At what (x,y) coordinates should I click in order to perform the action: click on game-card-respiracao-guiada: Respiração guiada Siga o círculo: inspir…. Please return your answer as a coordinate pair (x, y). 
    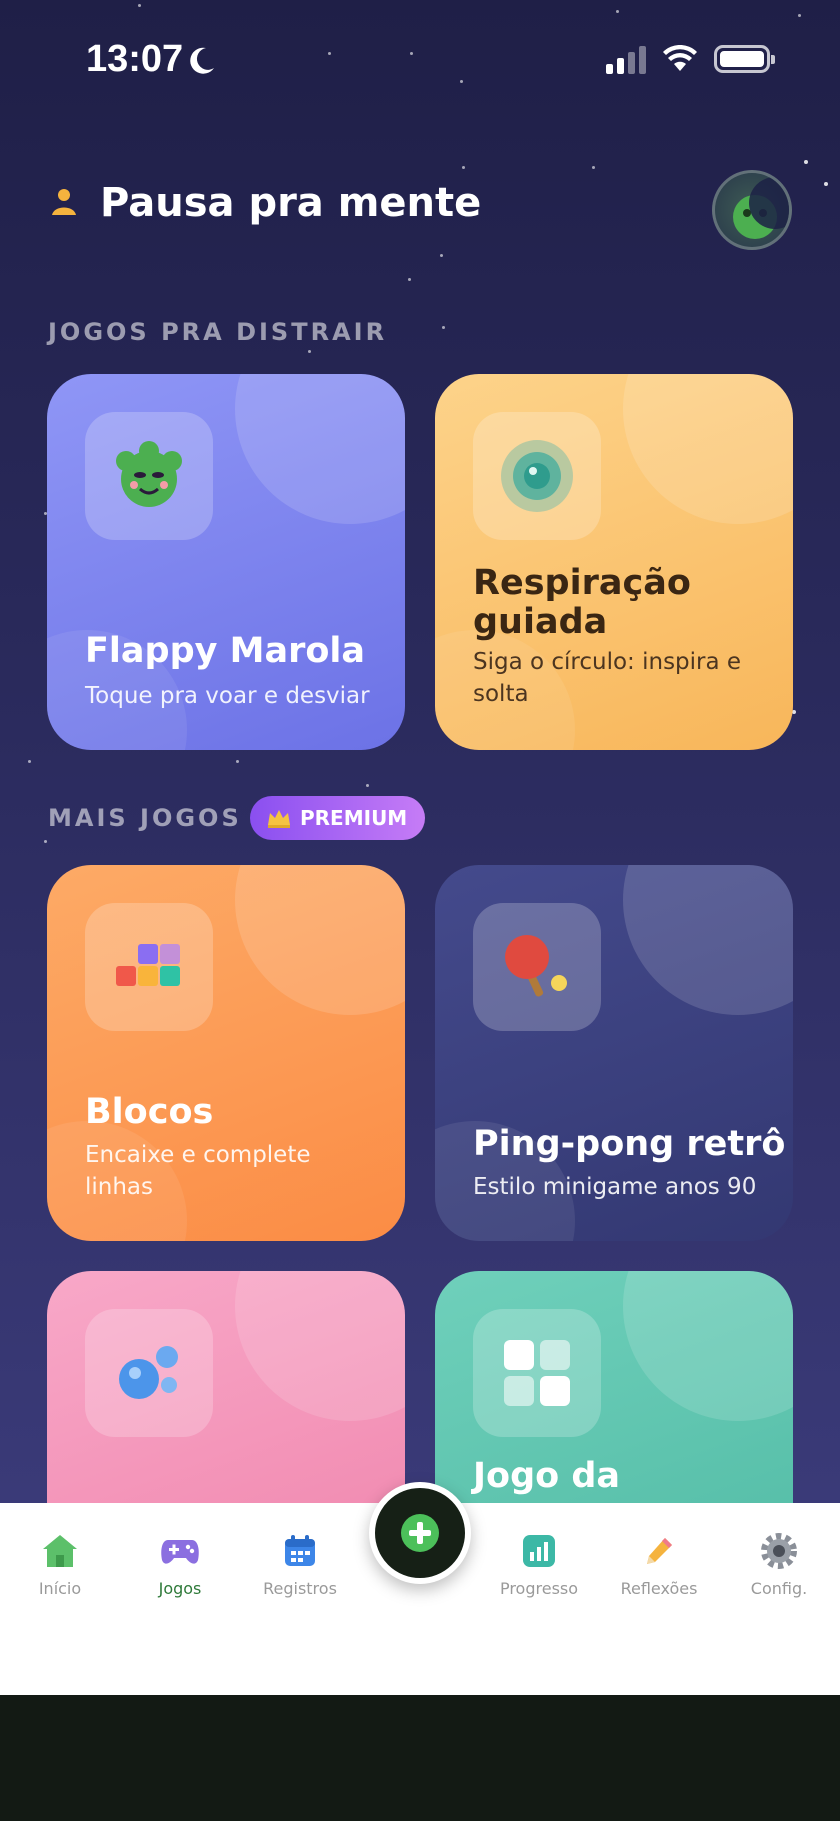
    Looking at the image, I should click on (614, 562).